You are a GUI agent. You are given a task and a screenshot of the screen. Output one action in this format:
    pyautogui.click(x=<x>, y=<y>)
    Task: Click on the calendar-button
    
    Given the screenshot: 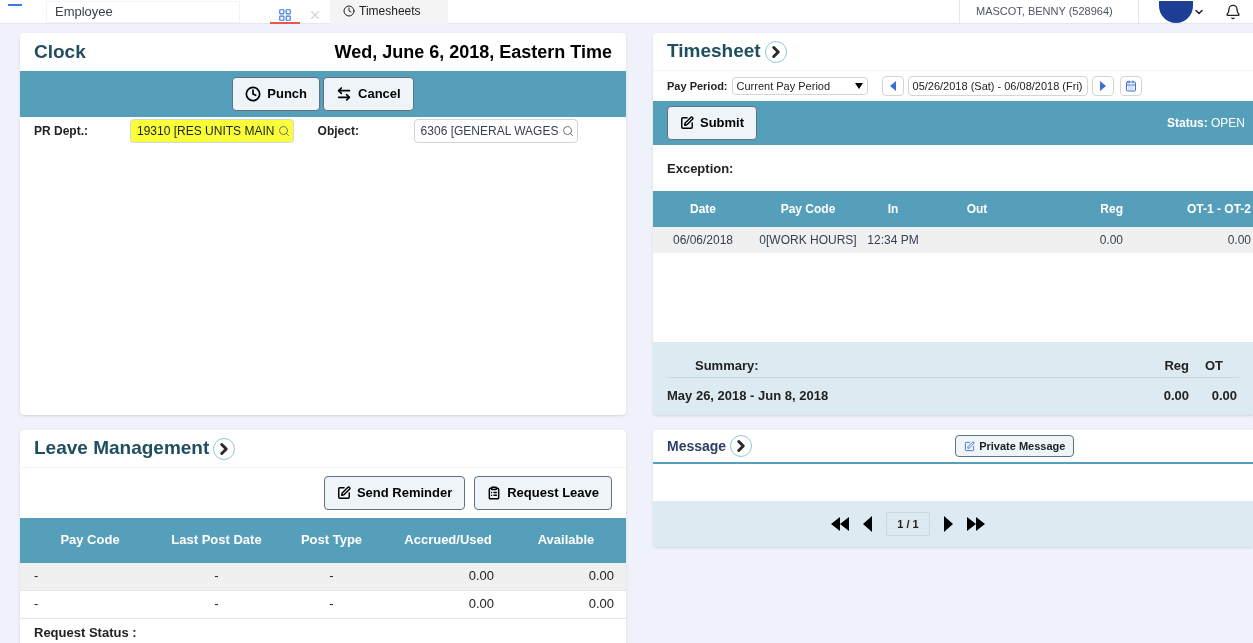 What is the action you would take?
    pyautogui.click(x=1130, y=86)
    